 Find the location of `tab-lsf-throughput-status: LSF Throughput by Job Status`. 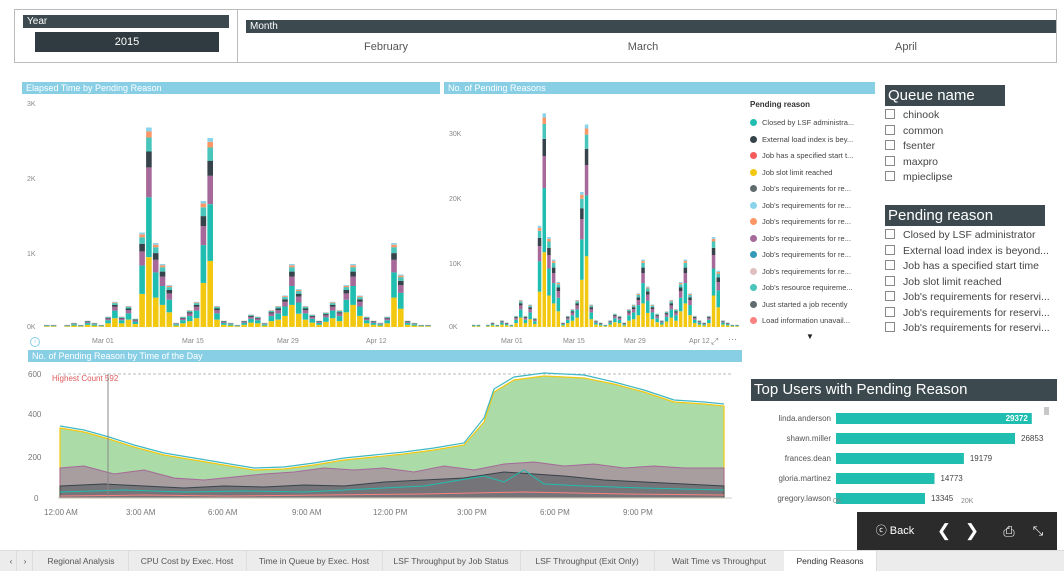

tab-lsf-throughput-status: LSF Throughput by Job Status is located at coordinates (451, 561).